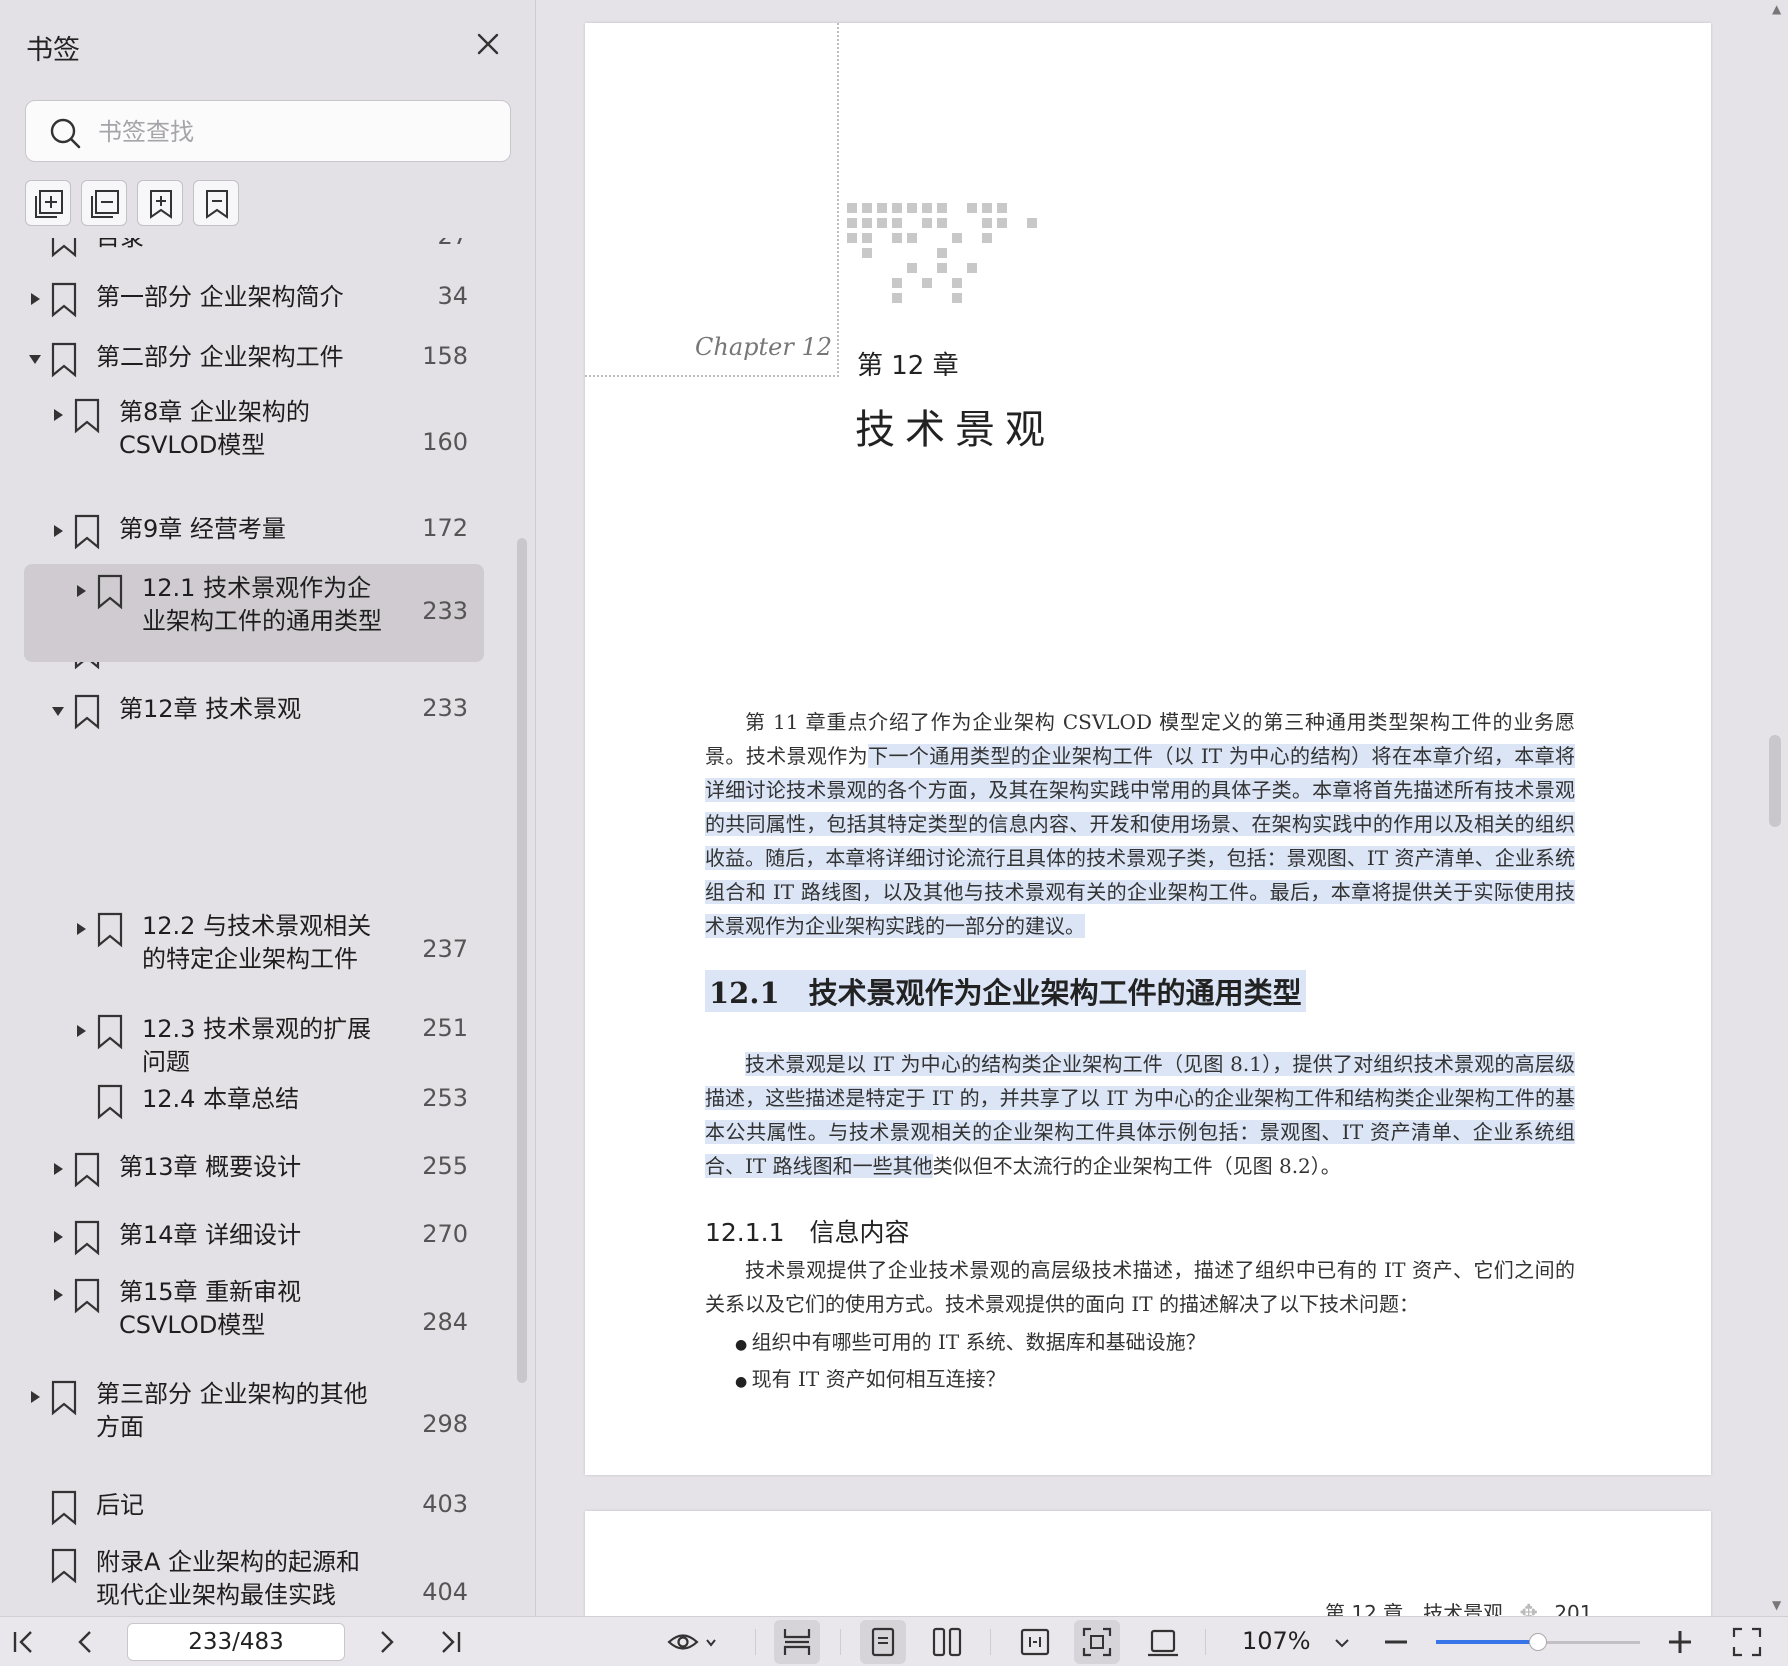 This screenshot has height=1666, width=1788. Describe the element at coordinates (1747, 1642) in the screenshot. I see `fullscreen-icon` at that location.